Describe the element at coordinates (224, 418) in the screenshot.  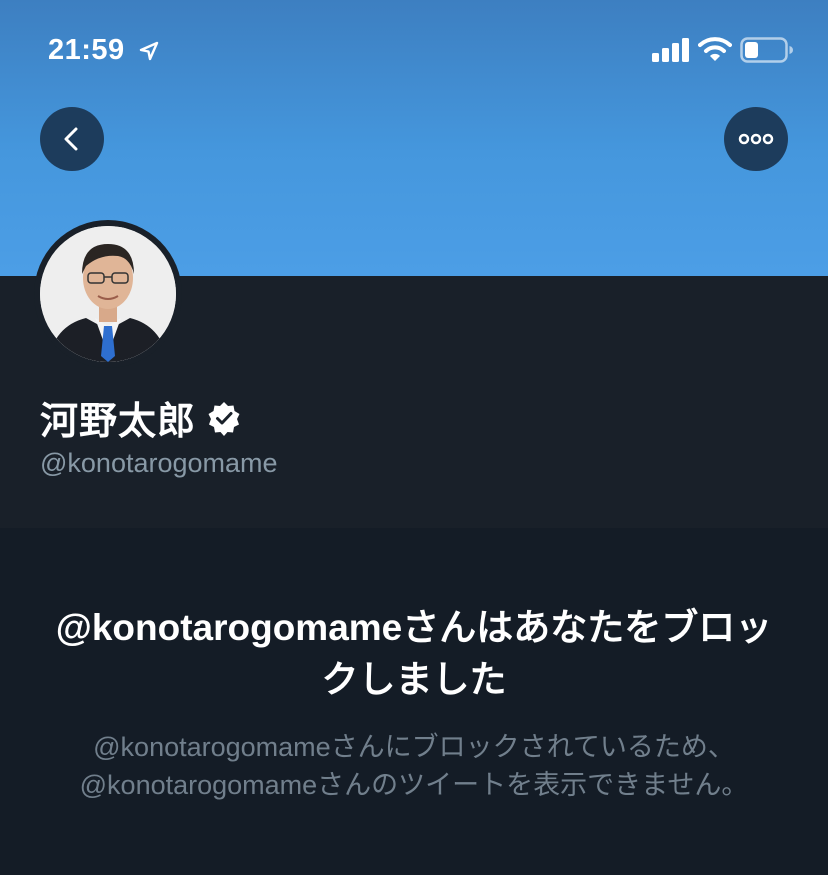
I see `verified-badge-icon` at that location.